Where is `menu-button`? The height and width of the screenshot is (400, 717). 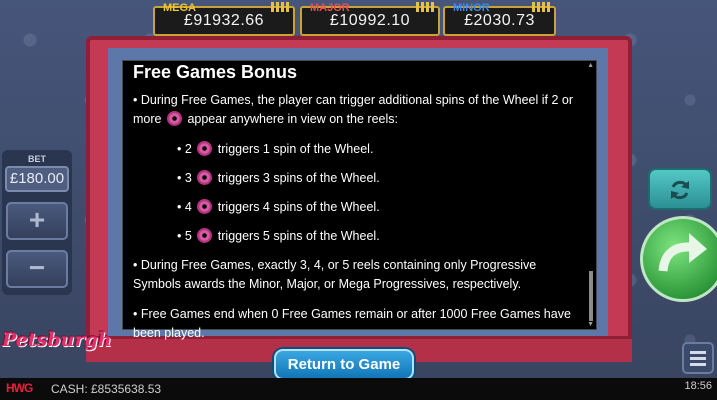 menu-button is located at coordinates (698, 358).